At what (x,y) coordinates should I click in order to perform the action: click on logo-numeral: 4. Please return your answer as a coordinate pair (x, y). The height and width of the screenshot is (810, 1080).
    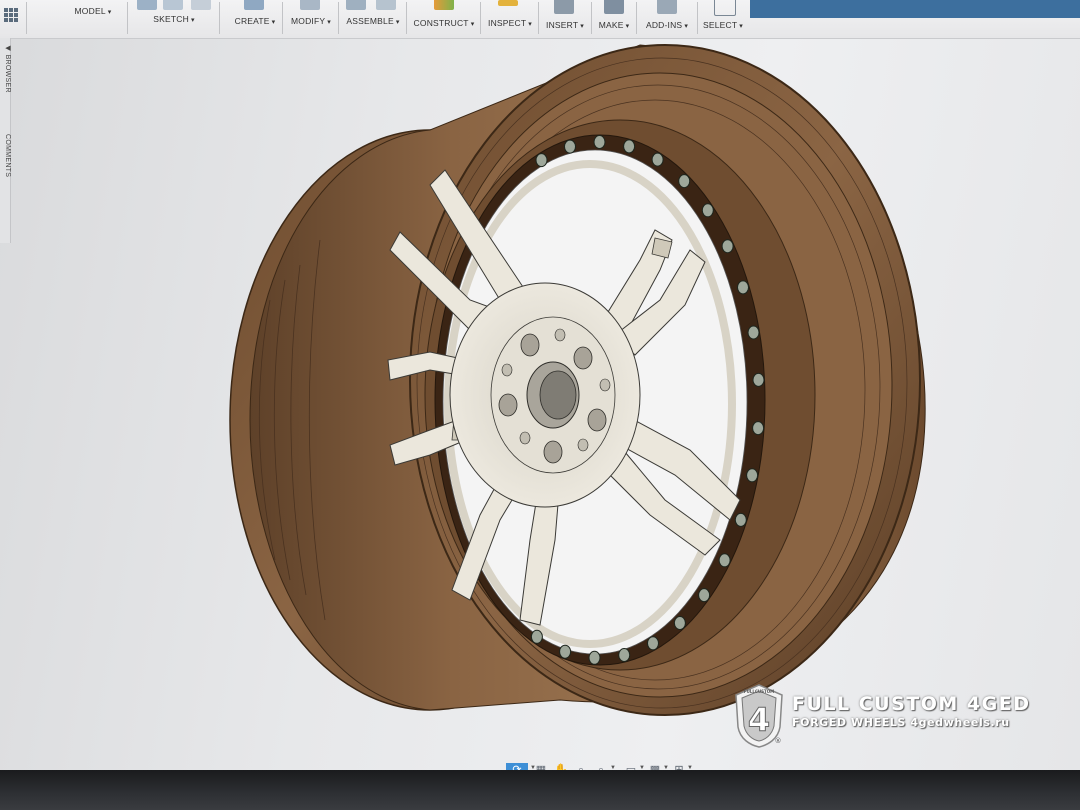
    Looking at the image, I should click on (759, 720).